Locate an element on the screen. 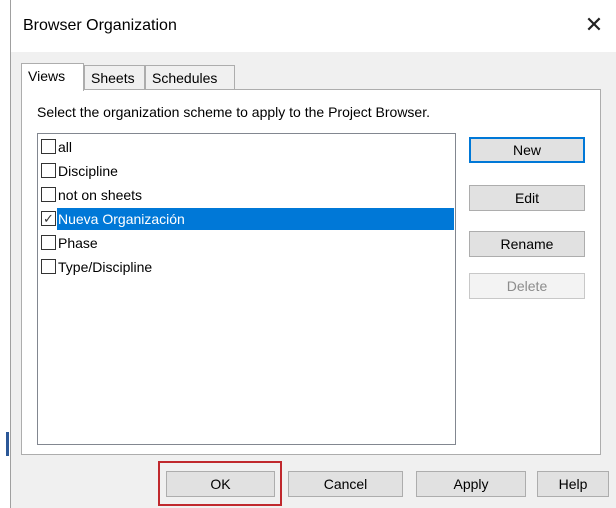  apply-button: Apply is located at coordinates (471, 484).